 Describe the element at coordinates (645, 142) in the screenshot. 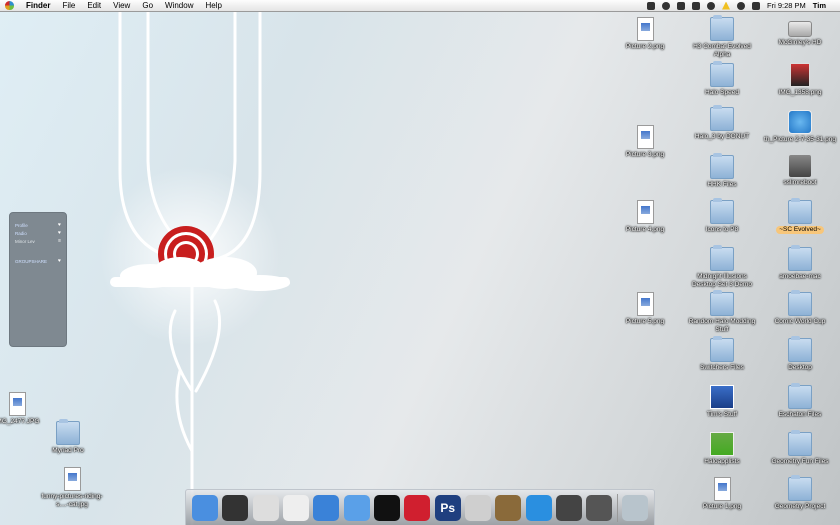

I see `desktop-icon: Picture 3.png` at that location.